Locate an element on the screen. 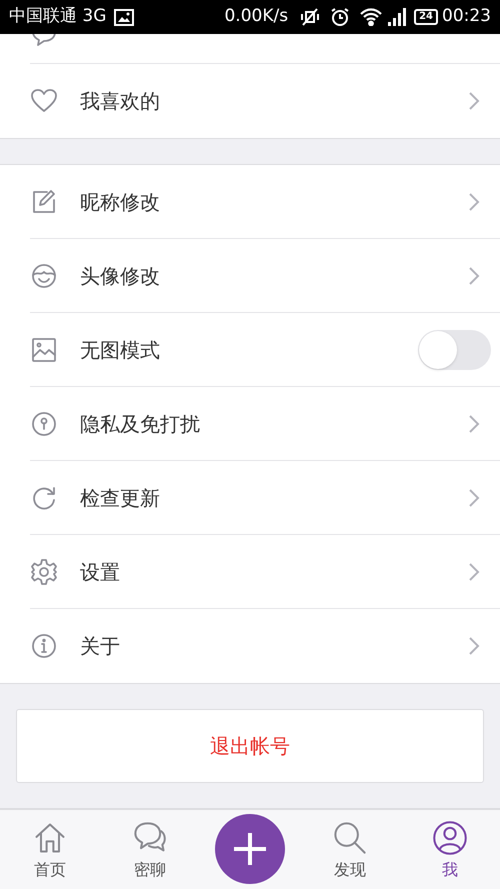 This screenshot has height=889, width=500. menu-item: 我喜欢的 is located at coordinates (250, 101).